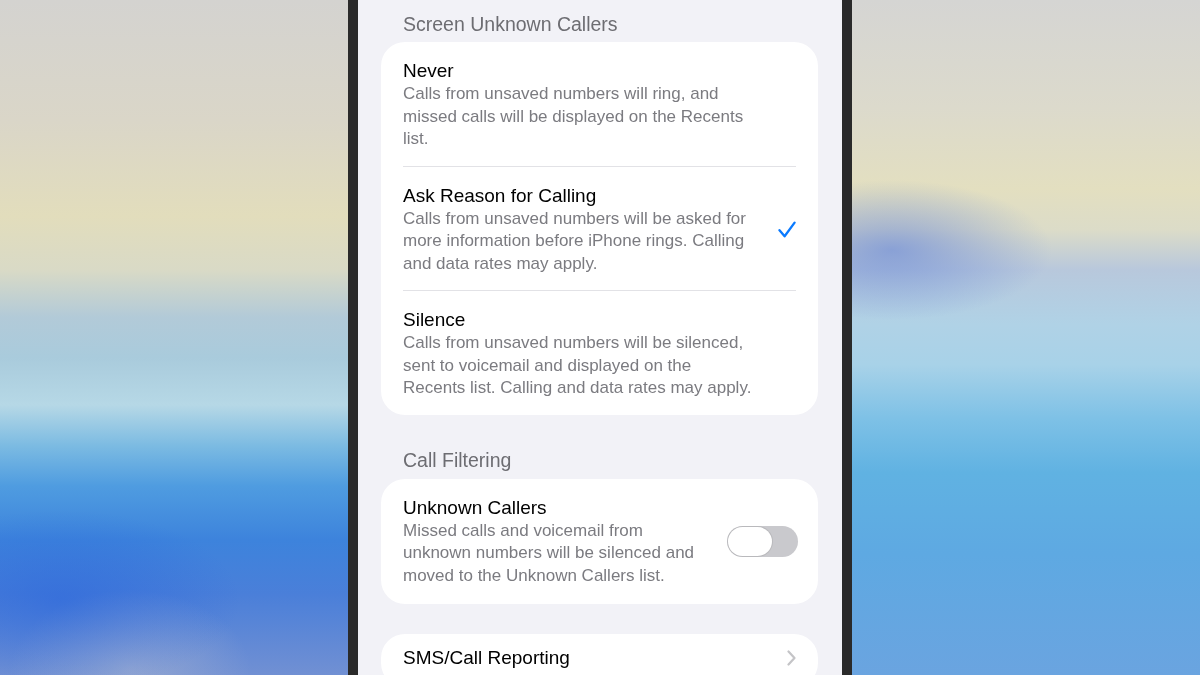 The height and width of the screenshot is (675, 1200). Describe the element at coordinates (791, 658) in the screenshot. I see `chevron-right-icon` at that location.